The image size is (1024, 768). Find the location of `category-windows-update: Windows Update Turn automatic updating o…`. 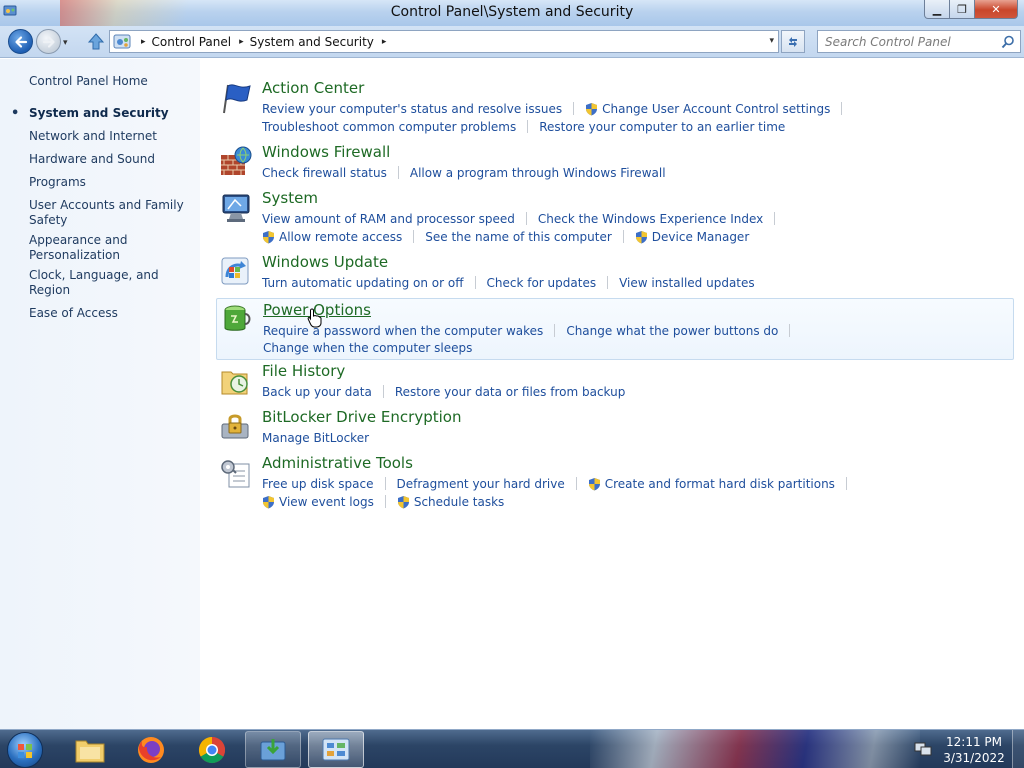

category-windows-update: Windows Update Turn automatic updating o… is located at coordinates (615, 272).